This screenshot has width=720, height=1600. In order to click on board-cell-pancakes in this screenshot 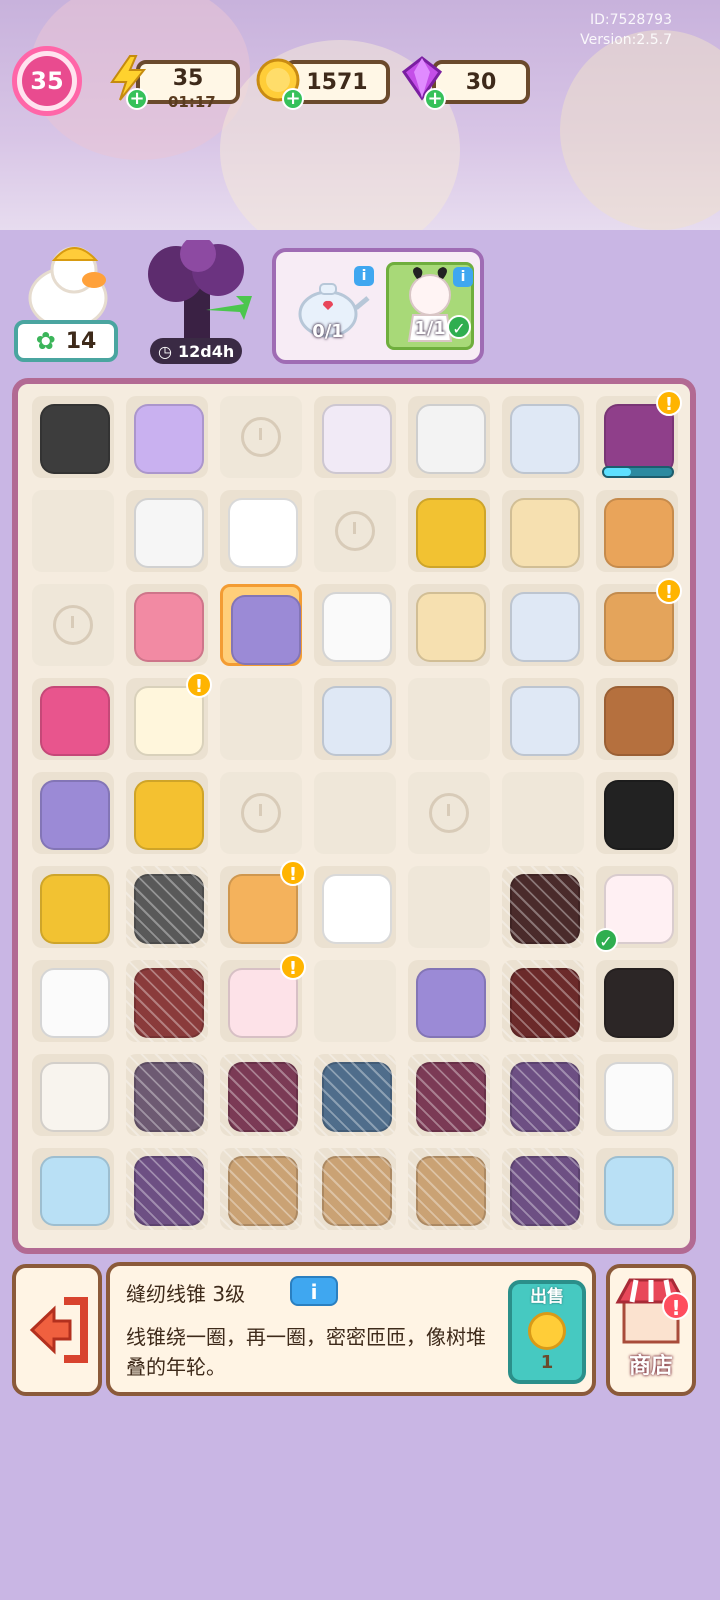, I will do `click(637, 531)`.